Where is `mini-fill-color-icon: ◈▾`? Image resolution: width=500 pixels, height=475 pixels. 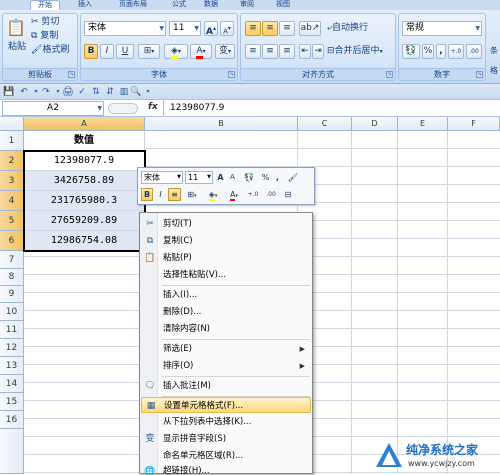 mini-fill-color-icon: ◈▾ is located at coordinates (213, 194).